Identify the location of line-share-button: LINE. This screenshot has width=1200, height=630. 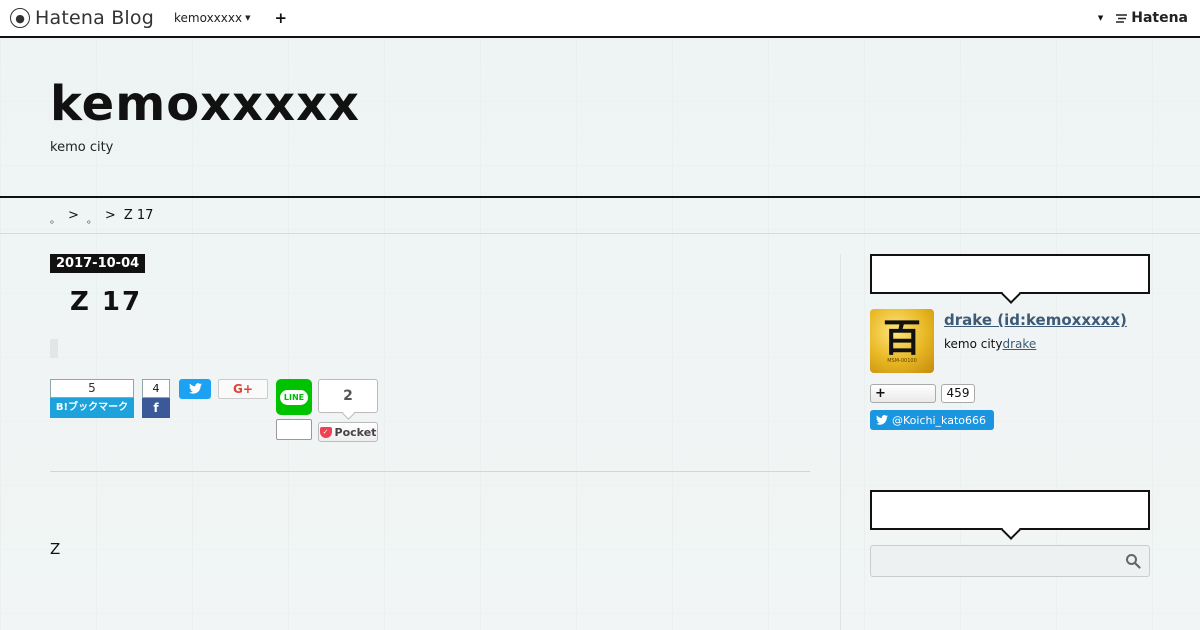
(294, 397).